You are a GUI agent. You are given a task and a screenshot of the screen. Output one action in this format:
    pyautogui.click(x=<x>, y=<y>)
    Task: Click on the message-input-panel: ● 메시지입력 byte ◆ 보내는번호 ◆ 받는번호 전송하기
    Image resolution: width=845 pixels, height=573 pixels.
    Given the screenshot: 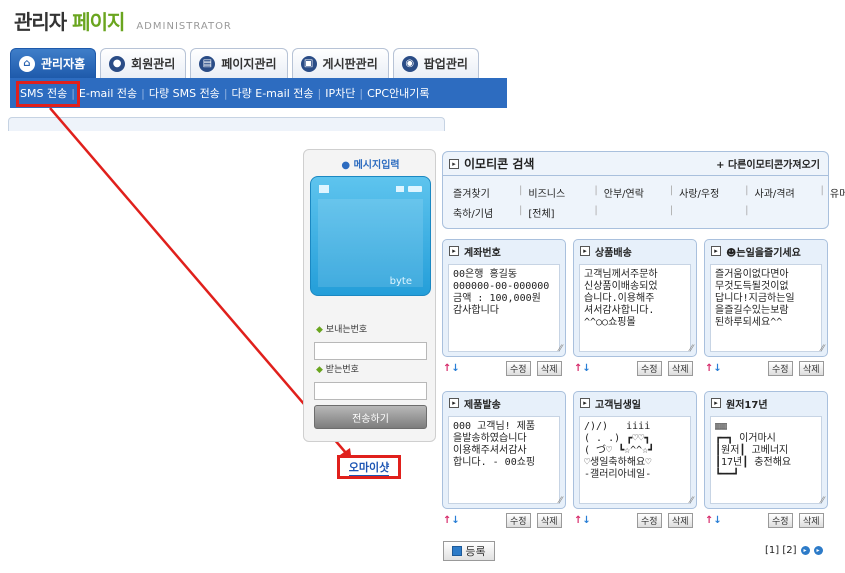 What is the action you would take?
    pyautogui.click(x=369, y=295)
    